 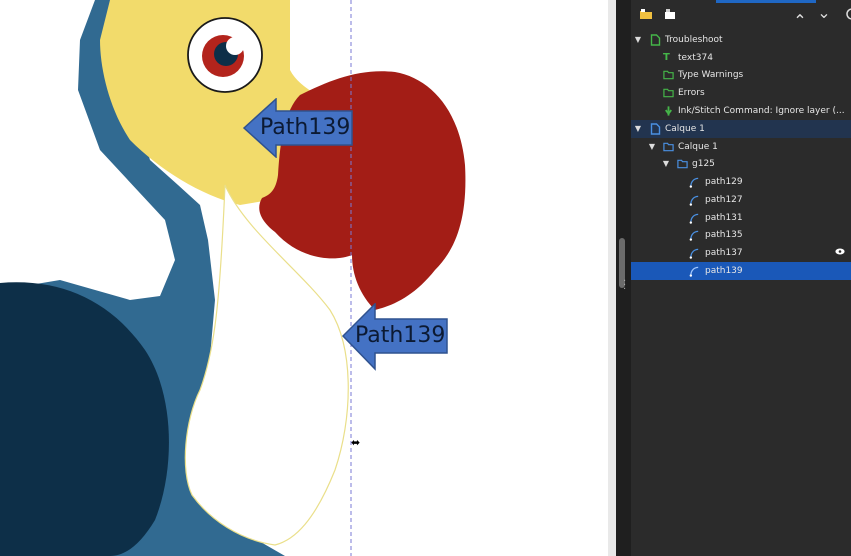 What do you see at coordinates (741, 16) in the screenshot?
I see `panel-toolbar: ⌃ ⌄` at bounding box center [741, 16].